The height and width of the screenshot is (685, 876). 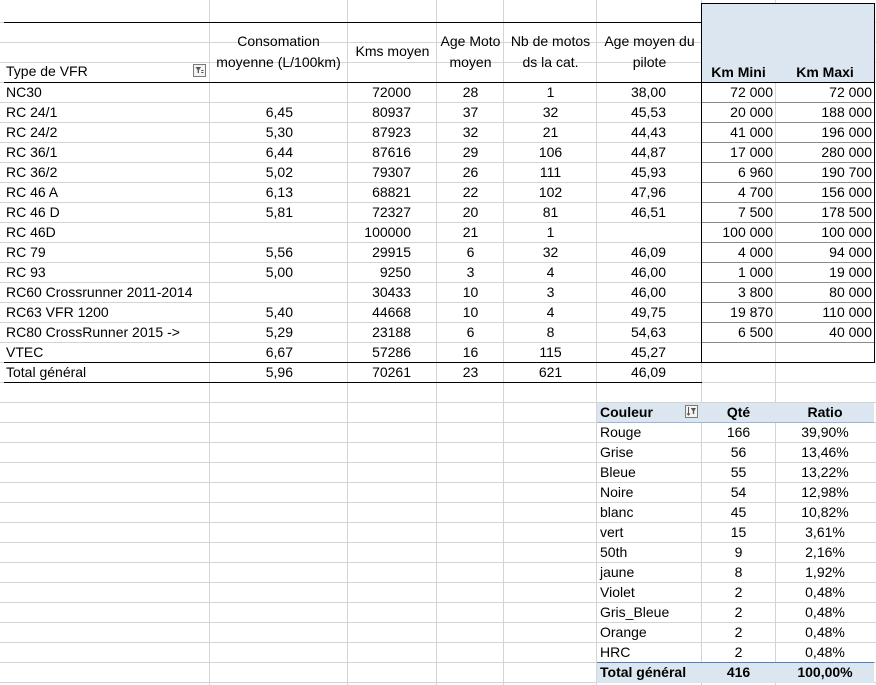 What do you see at coordinates (755, 252) in the screenshot?
I see `cell-km-mini: 4 000` at bounding box center [755, 252].